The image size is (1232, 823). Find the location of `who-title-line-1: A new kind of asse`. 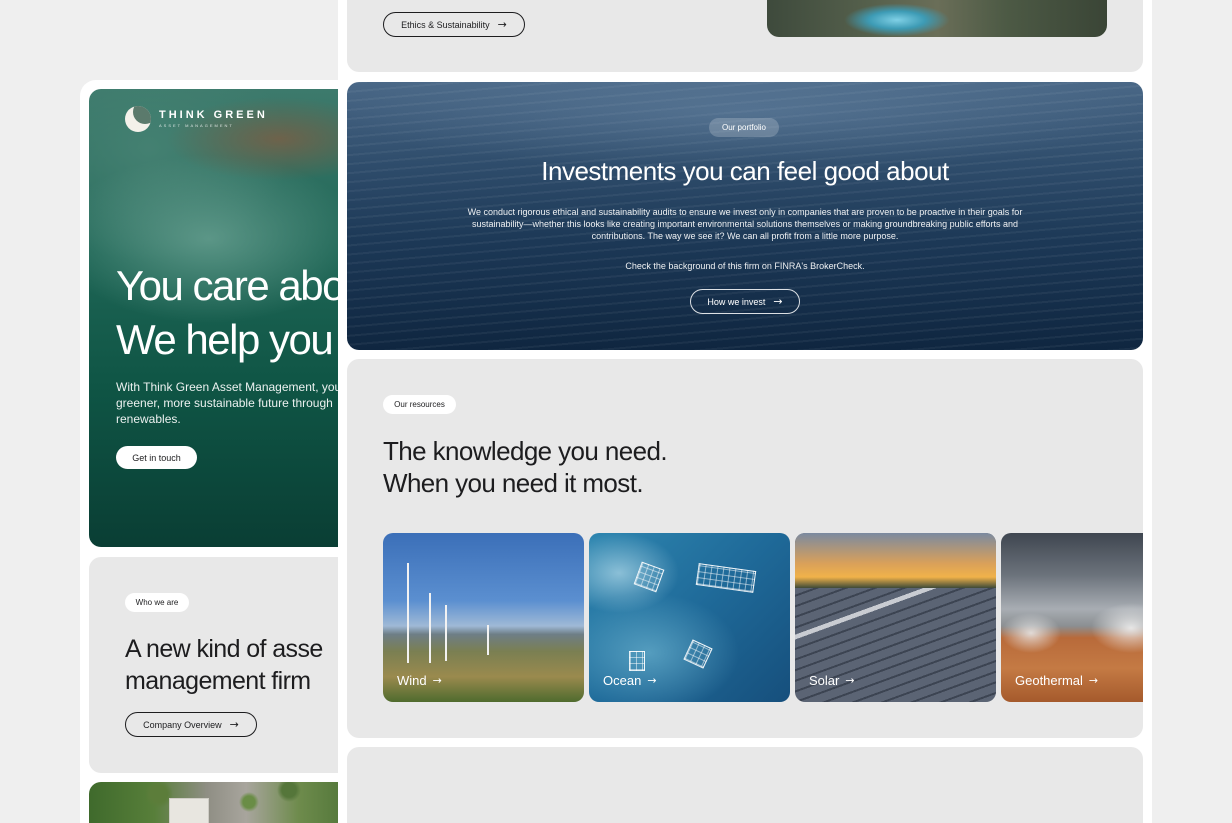

who-title-line-1: A new kind of asse is located at coordinates (224, 649).